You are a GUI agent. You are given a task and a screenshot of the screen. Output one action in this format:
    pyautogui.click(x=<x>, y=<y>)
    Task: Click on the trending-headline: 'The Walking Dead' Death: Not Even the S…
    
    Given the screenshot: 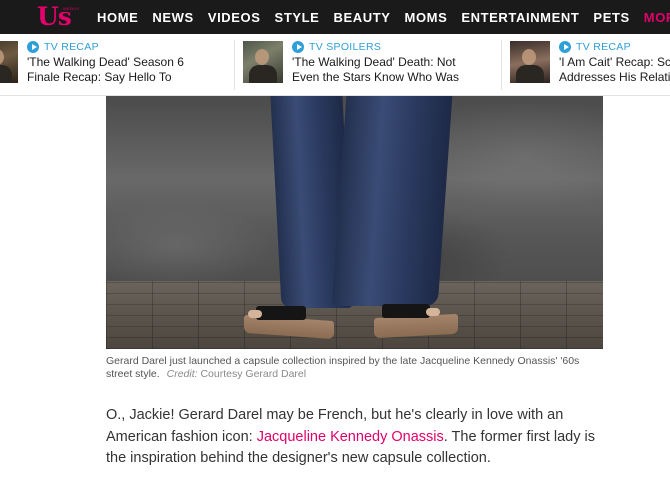 What is the action you would take?
    pyautogui.click(x=387, y=70)
    